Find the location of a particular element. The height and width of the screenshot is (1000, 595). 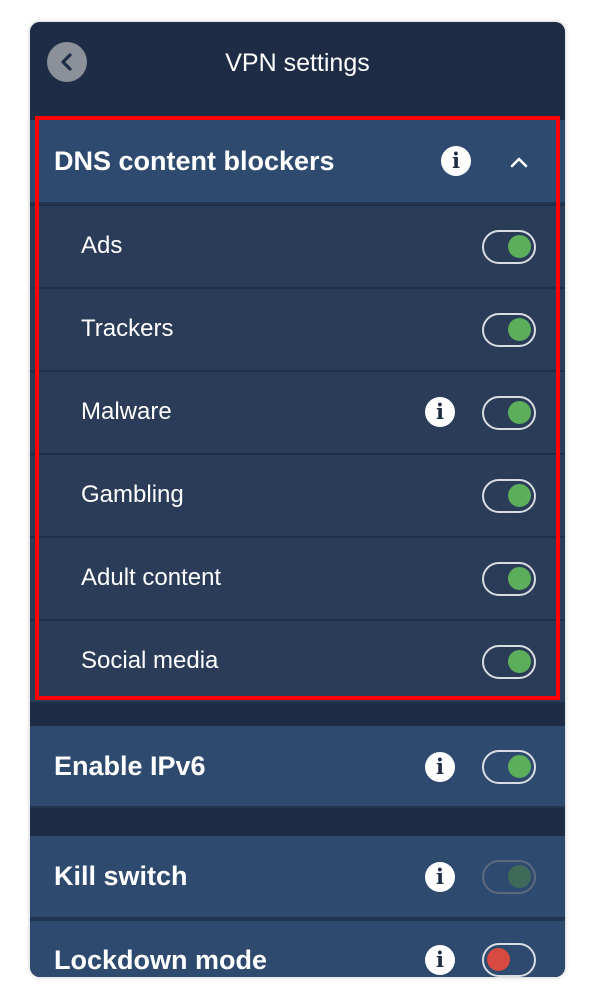

lockdown-mode-label: Lockdown mode is located at coordinates (161, 960).